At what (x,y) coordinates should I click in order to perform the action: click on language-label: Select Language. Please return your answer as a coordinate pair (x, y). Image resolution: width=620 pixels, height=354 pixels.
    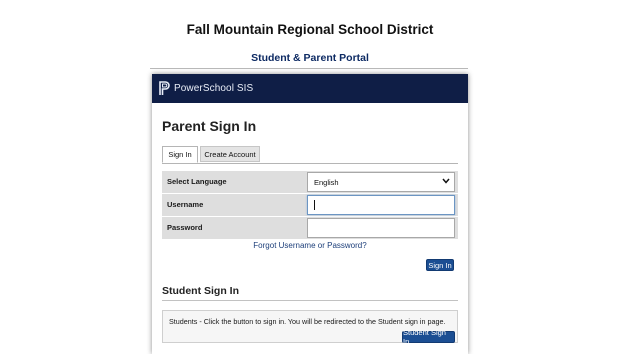
    Looking at the image, I should click on (197, 181).